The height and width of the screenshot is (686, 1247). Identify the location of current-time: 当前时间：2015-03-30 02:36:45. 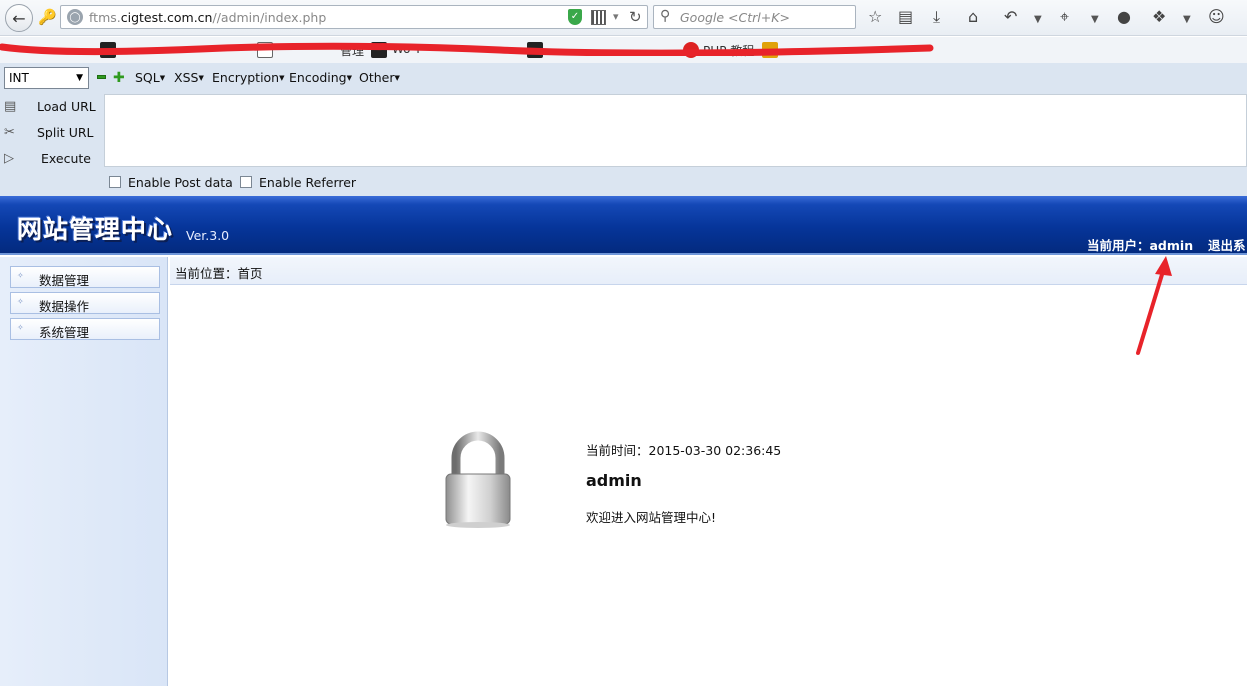
(684, 450).